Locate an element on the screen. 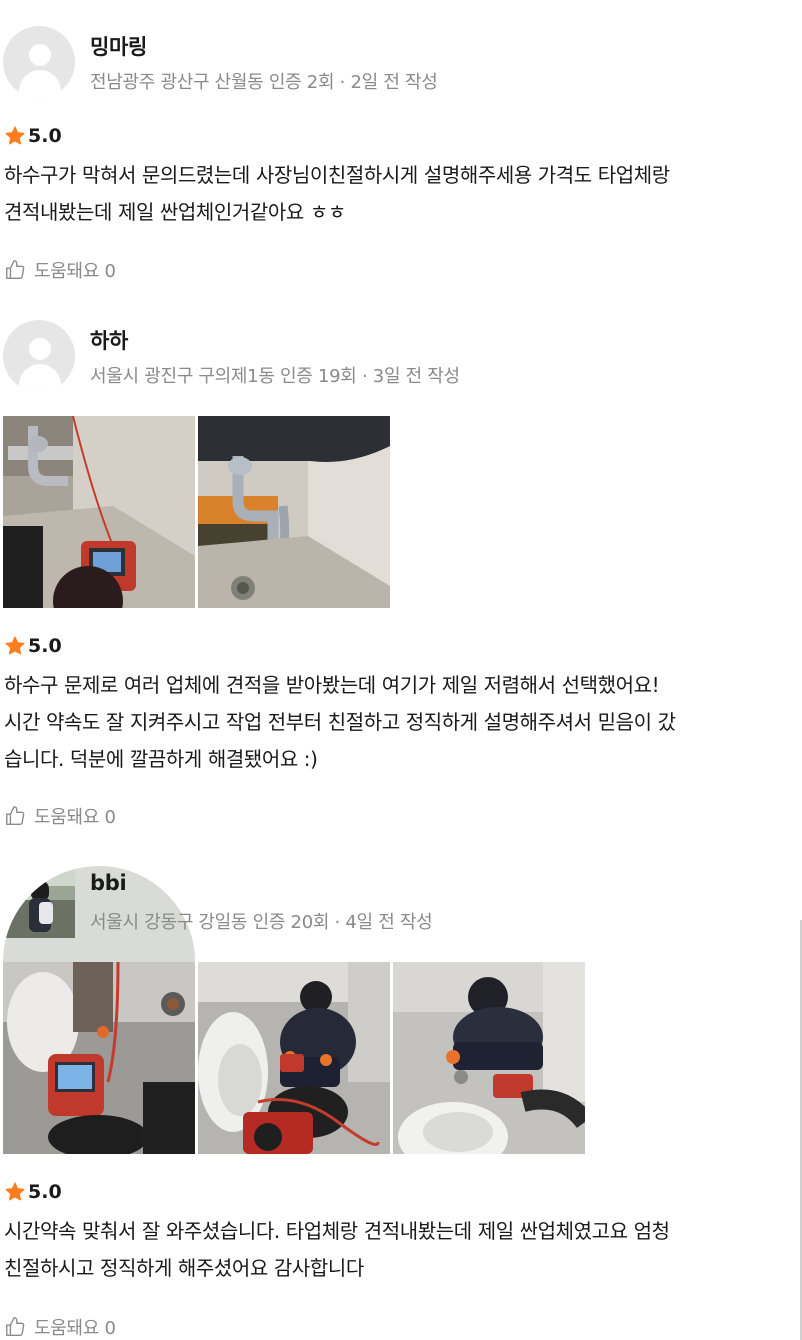 This screenshot has height=1340, width=802. reviewer-meta: 서울시 강동구 강일동 인증 20회 · 4일 전 작성 is located at coordinates (261, 922).